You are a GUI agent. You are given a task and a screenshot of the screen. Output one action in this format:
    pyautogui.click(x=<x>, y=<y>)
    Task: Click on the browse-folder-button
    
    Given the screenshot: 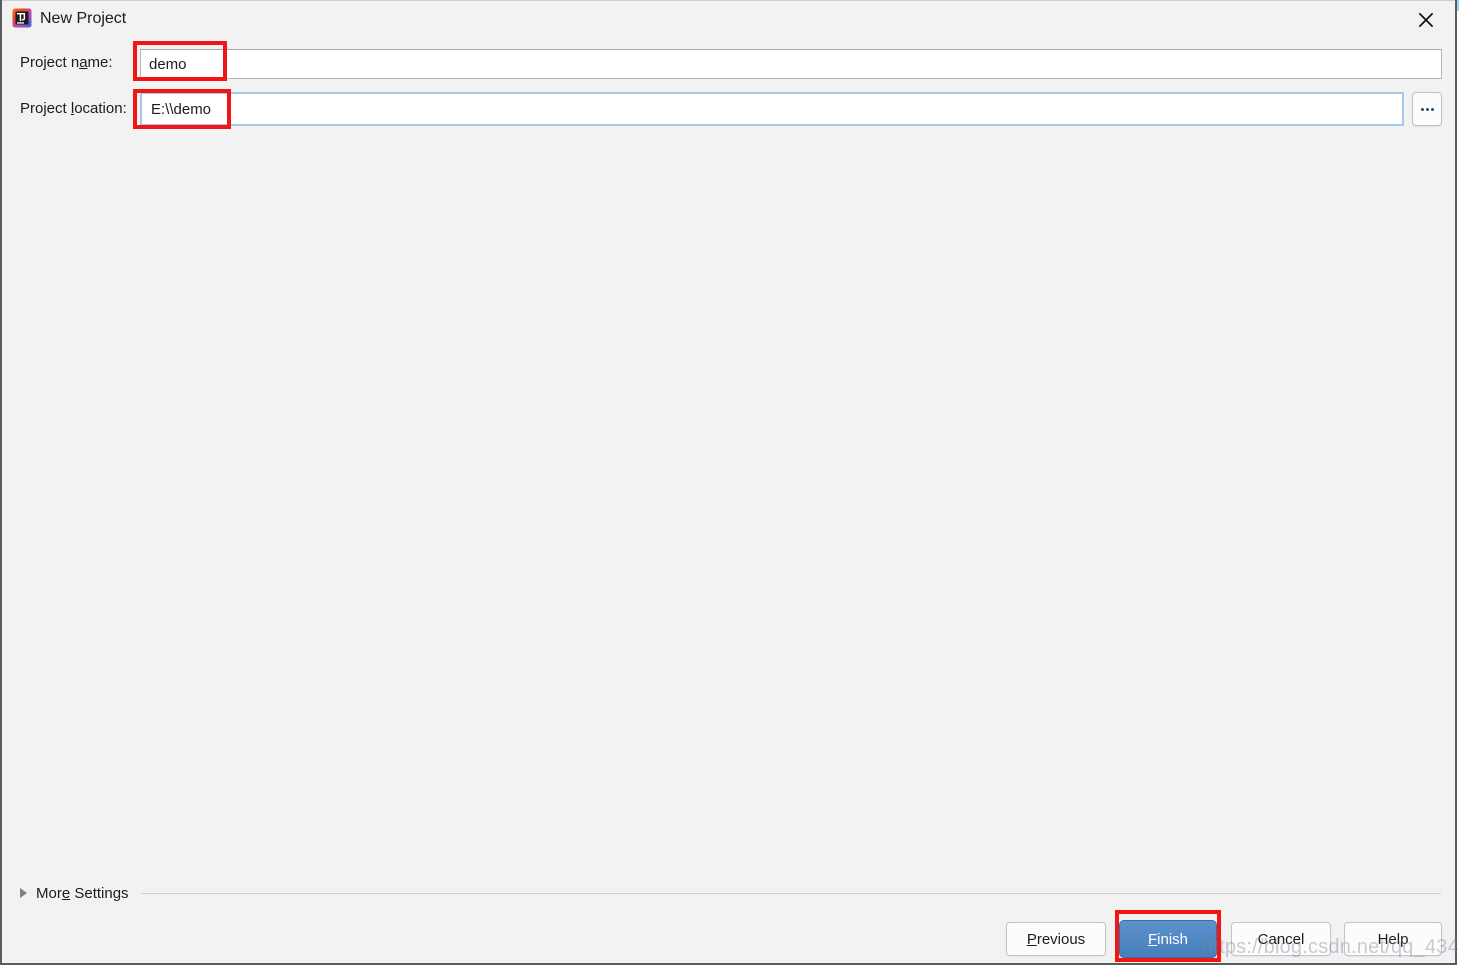 What is the action you would take?
    pyautogui.click(x=1427, y=109)
    